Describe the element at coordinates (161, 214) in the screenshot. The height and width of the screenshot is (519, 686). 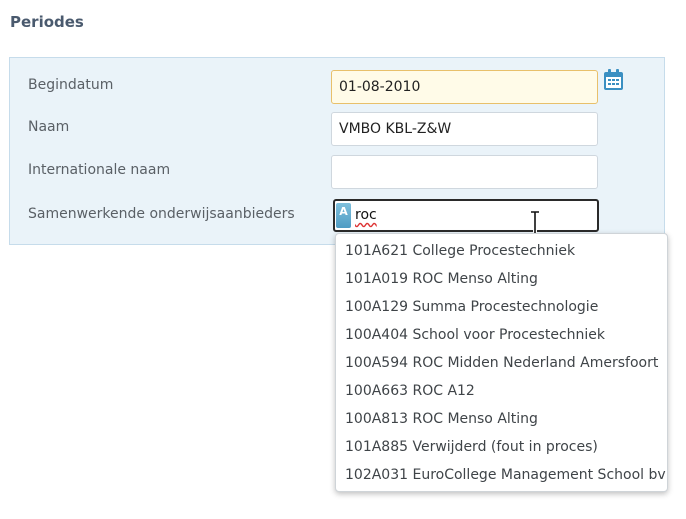
I see `samenwerkende-label: Samenwerkende onderwijsaanbieders` at that location.